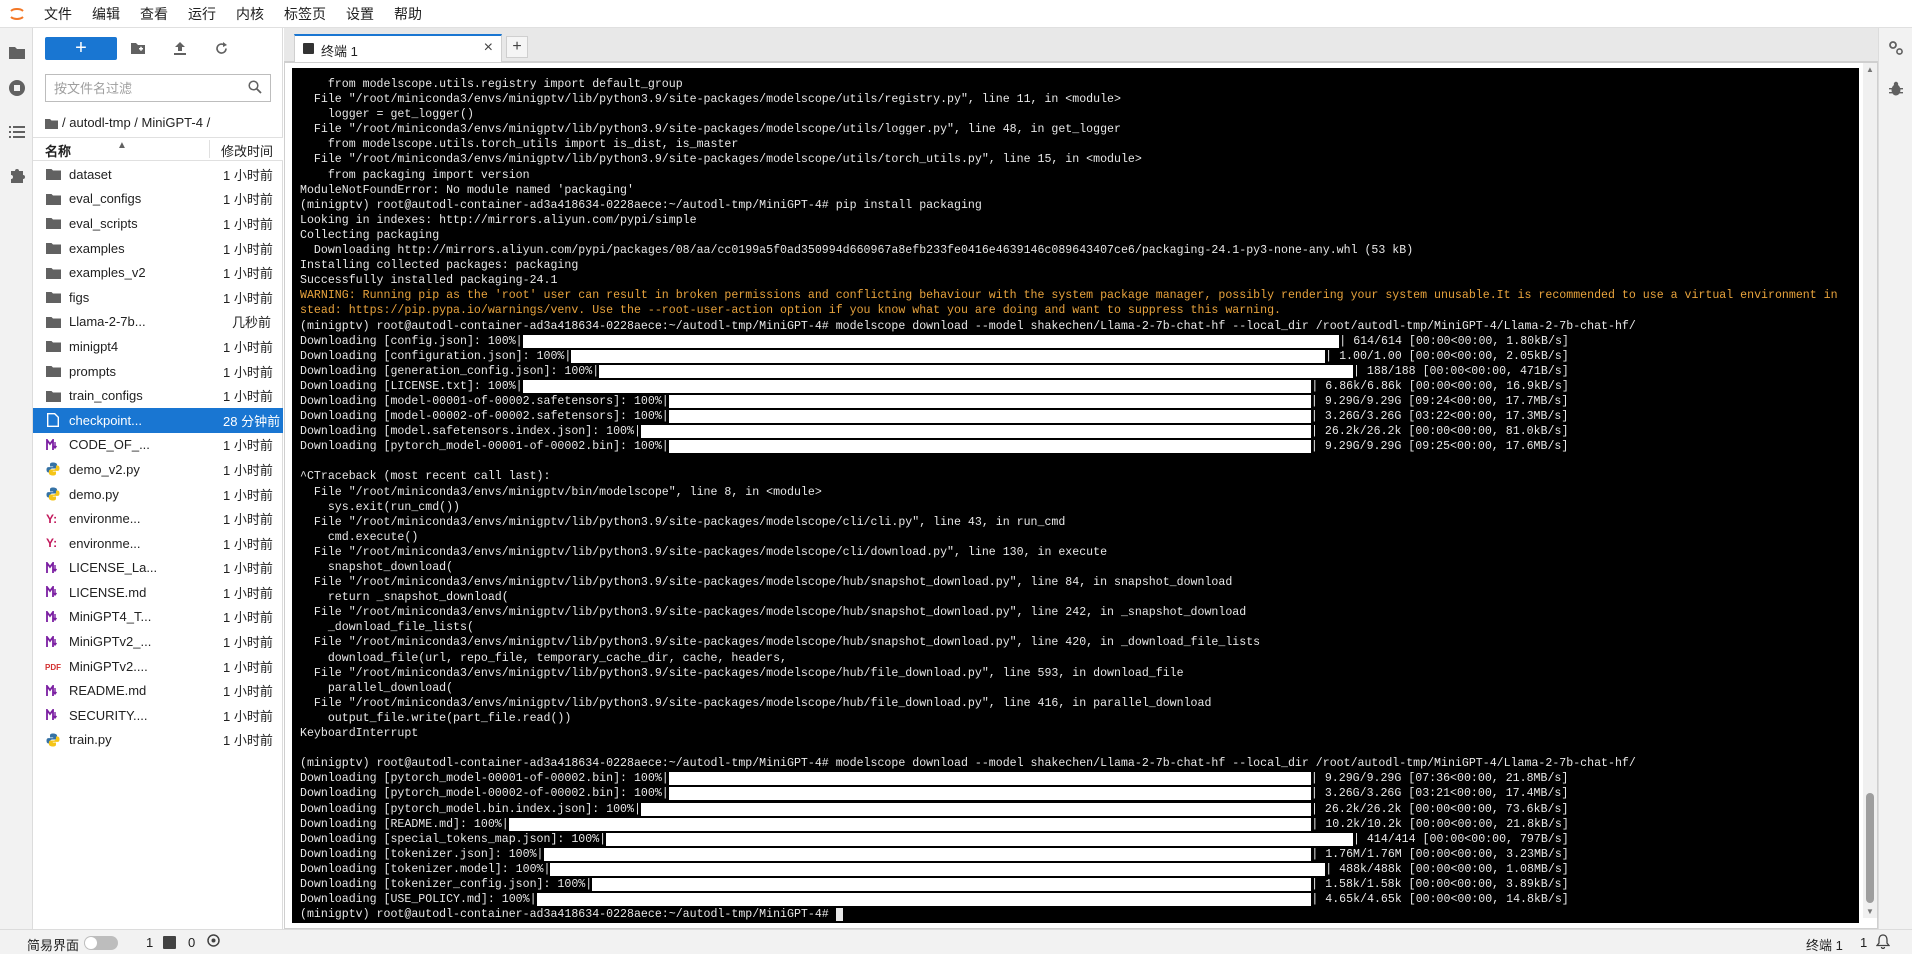 This screenshot has width=1912, height=954. Describe the element at coordinates (1870, 848) in the screenshot. I see `scrollbar-thumb` at that location.